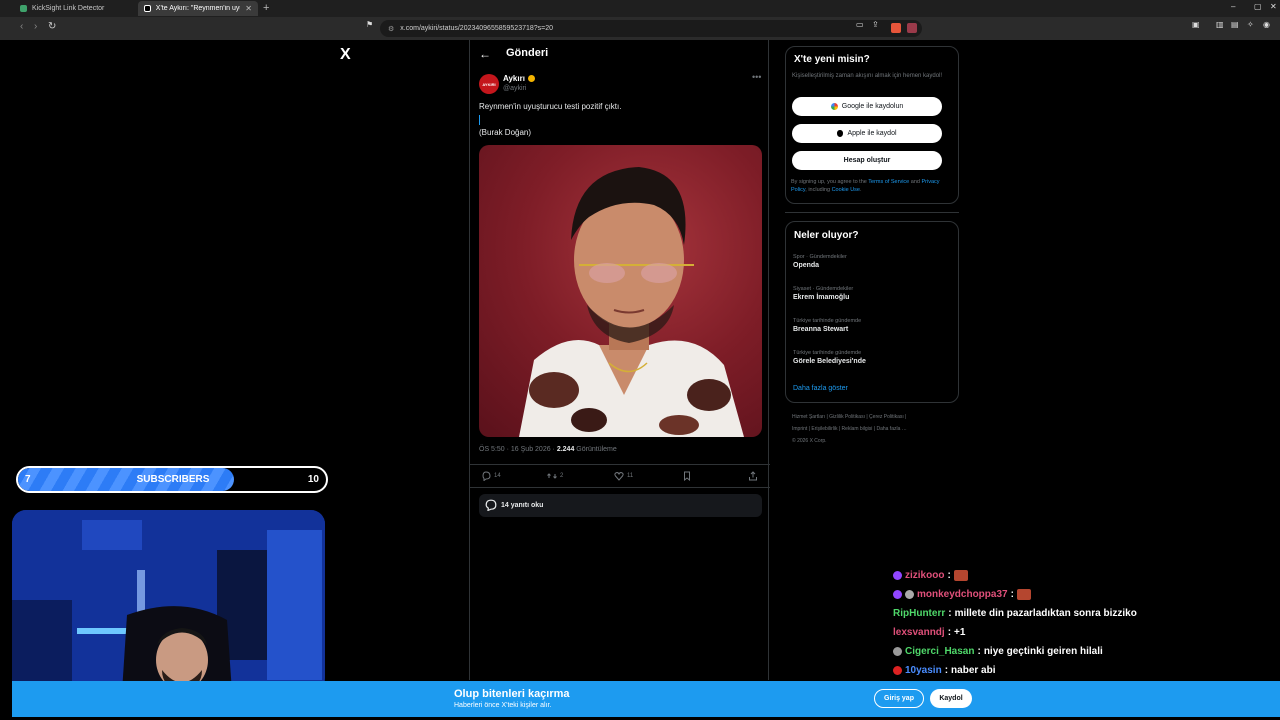 The image size is (1280, 720). Describe the element at coordinates (1023, 594) in the screenshot. I see `emote-icon` at that location.